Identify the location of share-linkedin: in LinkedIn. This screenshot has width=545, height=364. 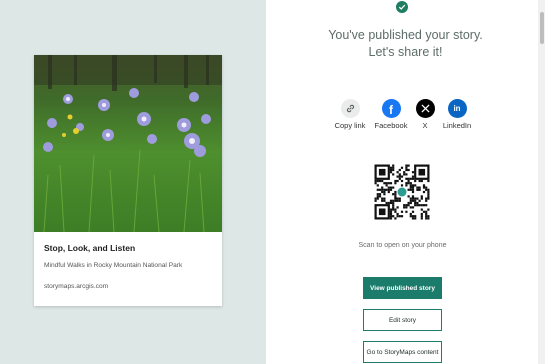
(457, 114).